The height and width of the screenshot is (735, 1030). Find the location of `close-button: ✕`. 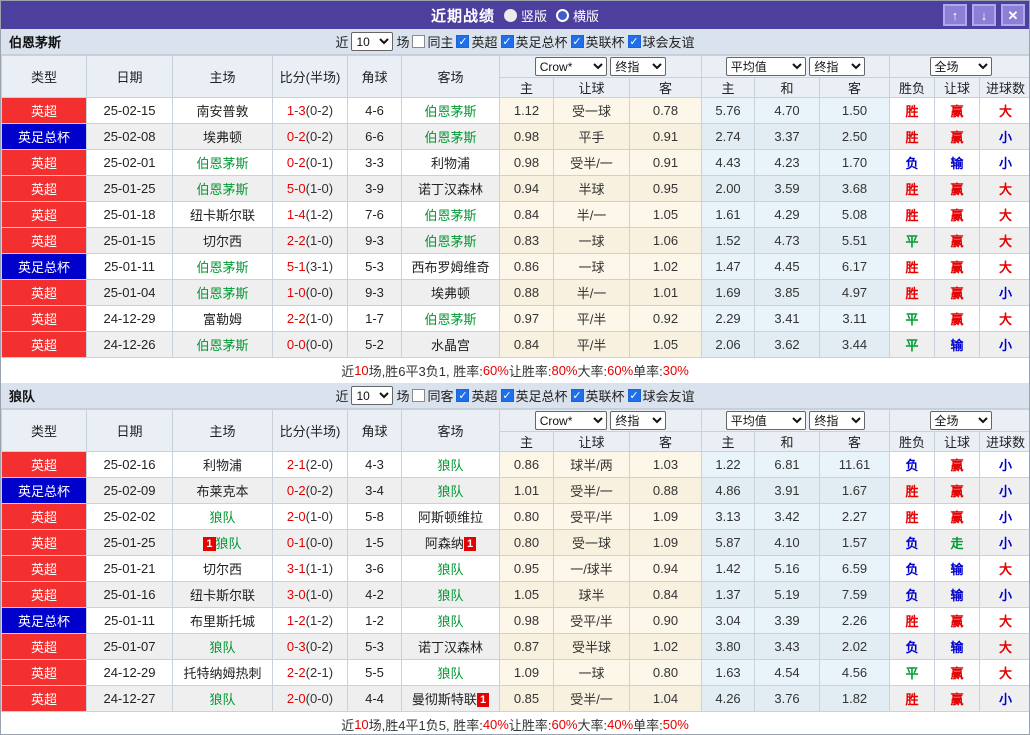

close-button: ✕ is located at coordinates (1013, 15).